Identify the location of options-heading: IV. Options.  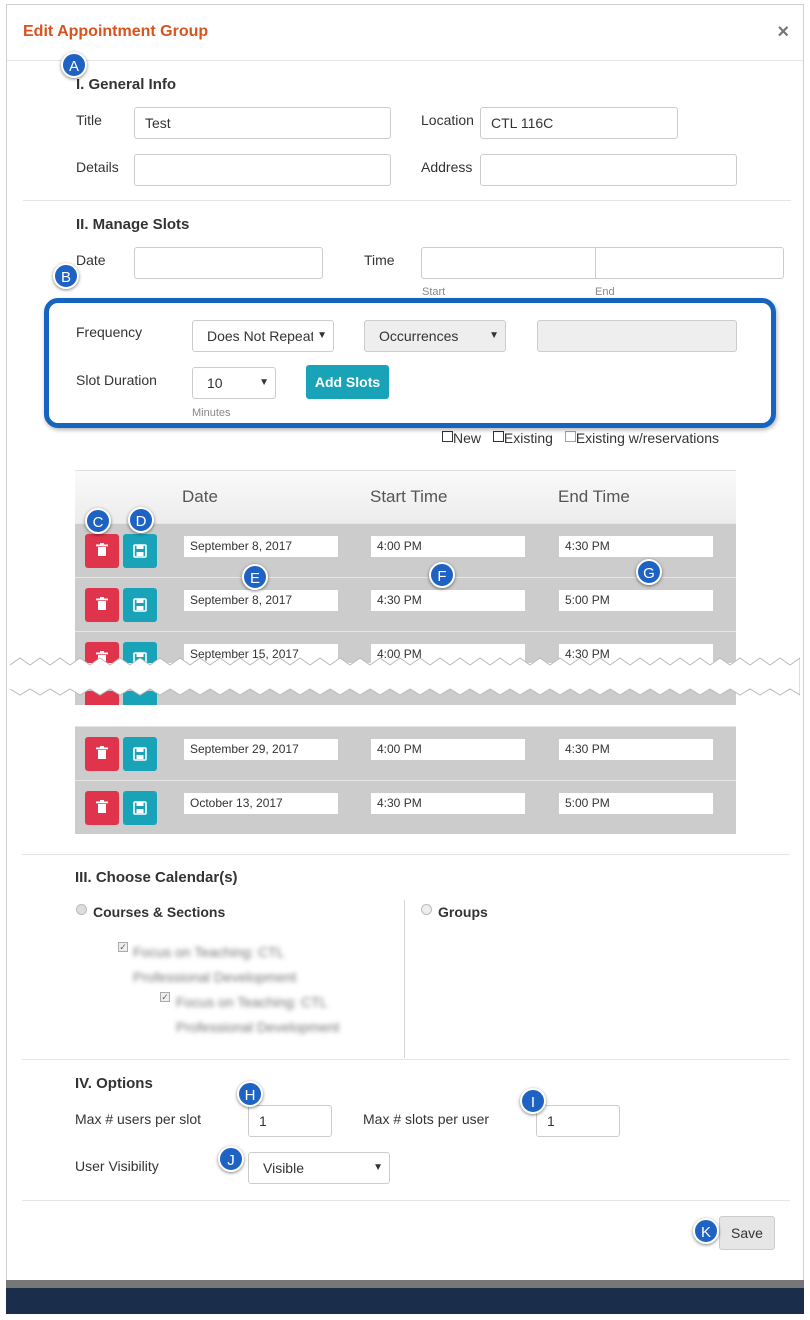
(114, 1083).